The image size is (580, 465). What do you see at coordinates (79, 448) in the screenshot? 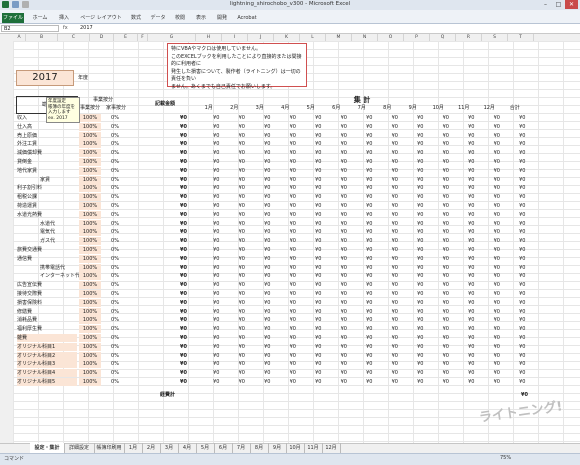
I see `sheet-tab: 詳細設定` at bounding box center [79, 448].